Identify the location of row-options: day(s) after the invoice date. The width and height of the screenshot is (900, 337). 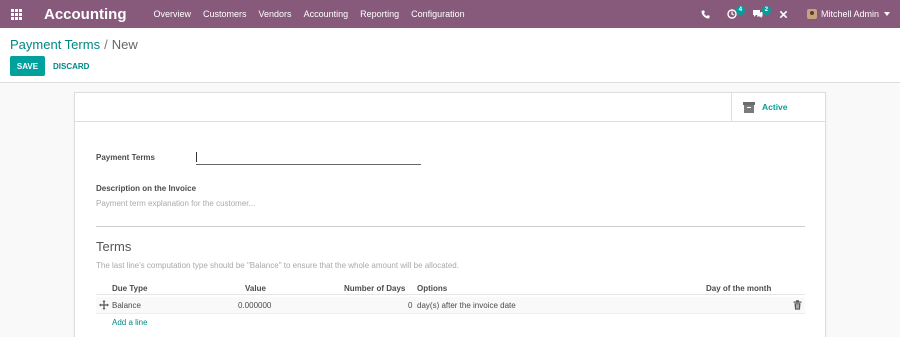
(466, 305).